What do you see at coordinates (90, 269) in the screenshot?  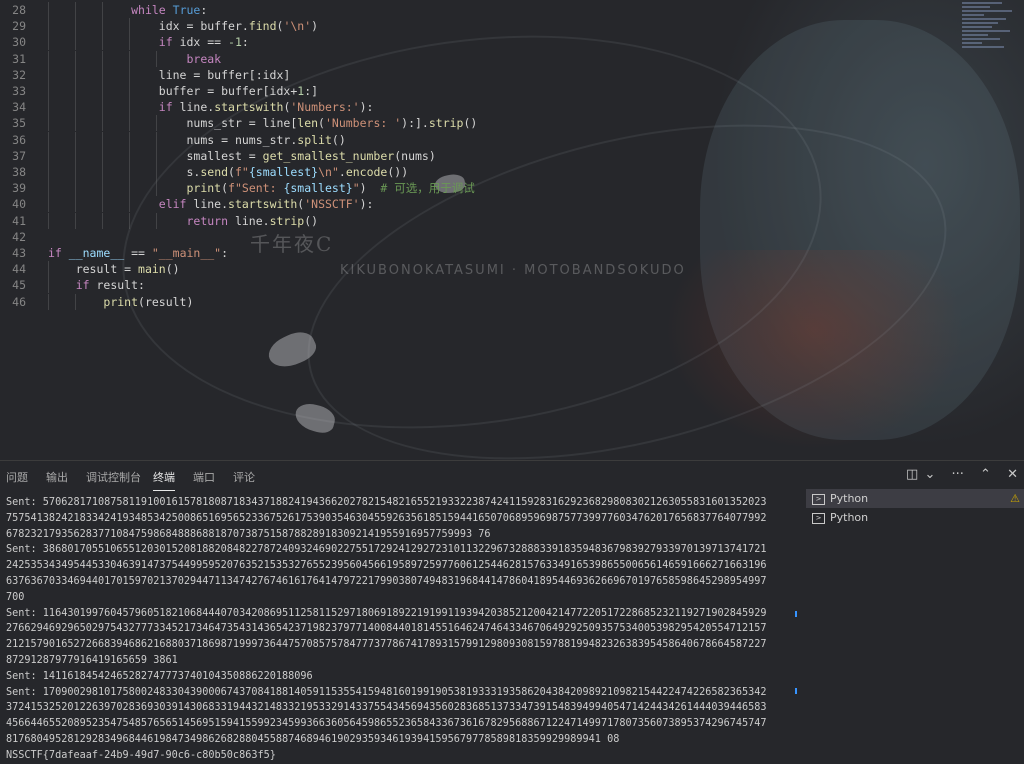 I see `code-line: 44 result = main()` at bounding box center [90, 269].